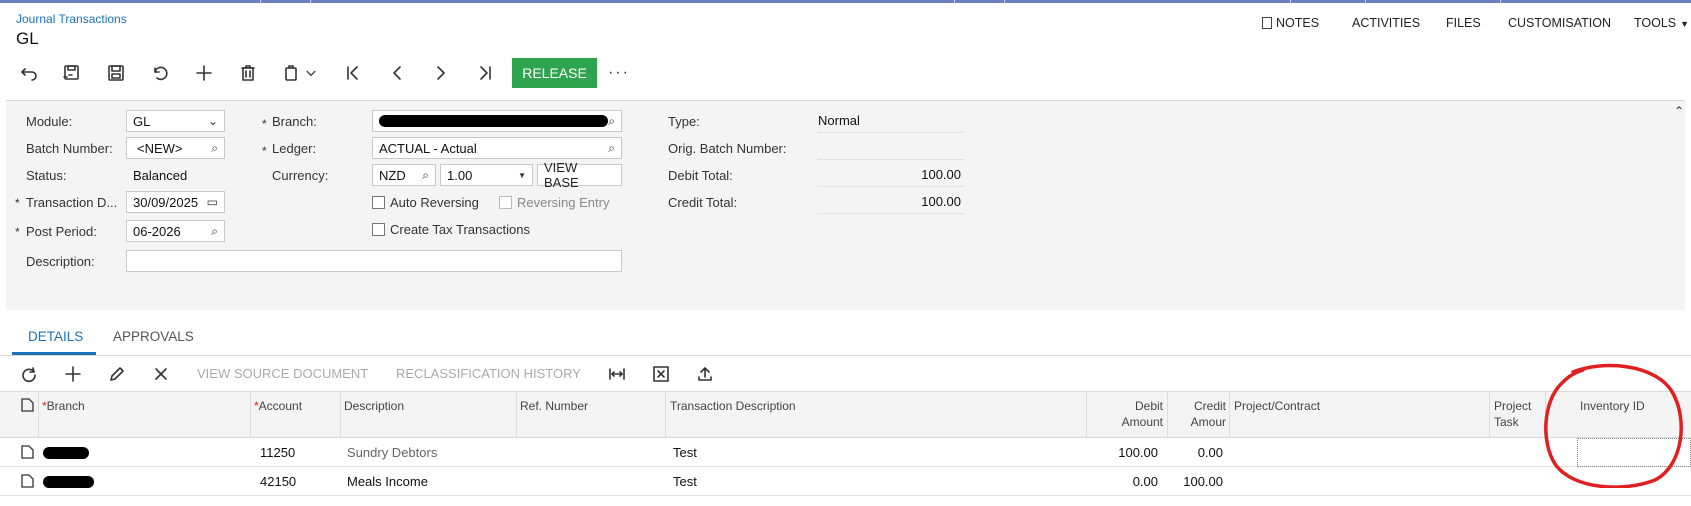 This screenshot has height=506, width=1691. I want to click on last-record-icon, so click(485, 73).